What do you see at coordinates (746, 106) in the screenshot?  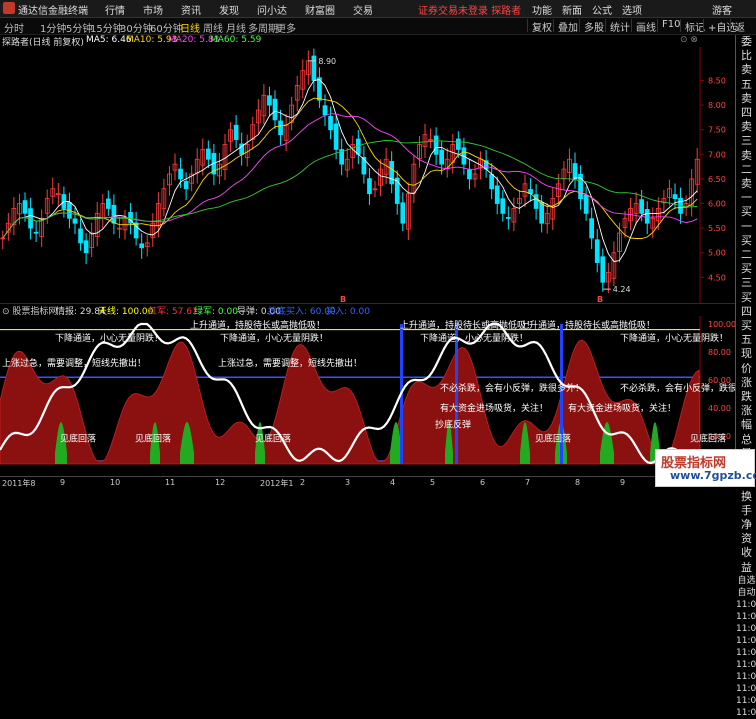 I see `right-panel-item: 卖四` at bounding box center [746, 106].